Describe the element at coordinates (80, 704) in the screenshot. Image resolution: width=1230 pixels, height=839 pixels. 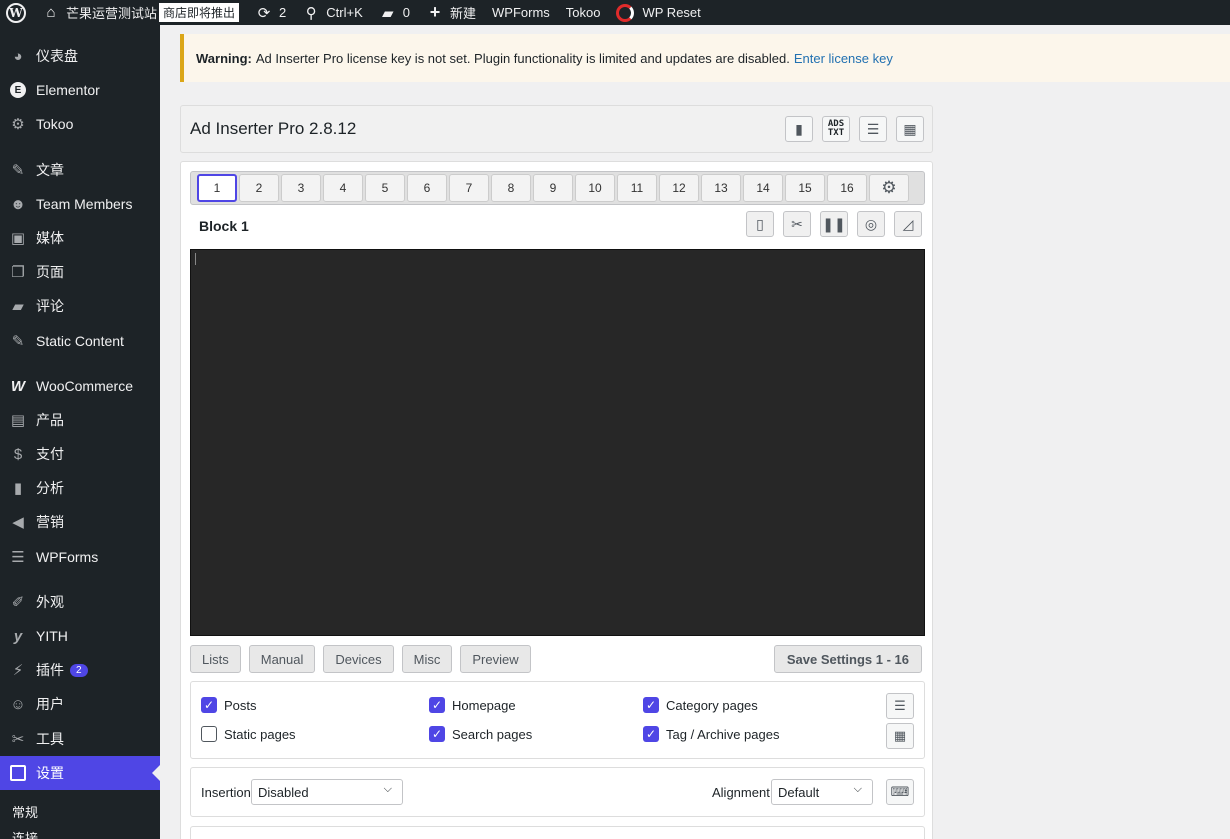
I see `sidebar-item-users: ☺ 用户` at that location.